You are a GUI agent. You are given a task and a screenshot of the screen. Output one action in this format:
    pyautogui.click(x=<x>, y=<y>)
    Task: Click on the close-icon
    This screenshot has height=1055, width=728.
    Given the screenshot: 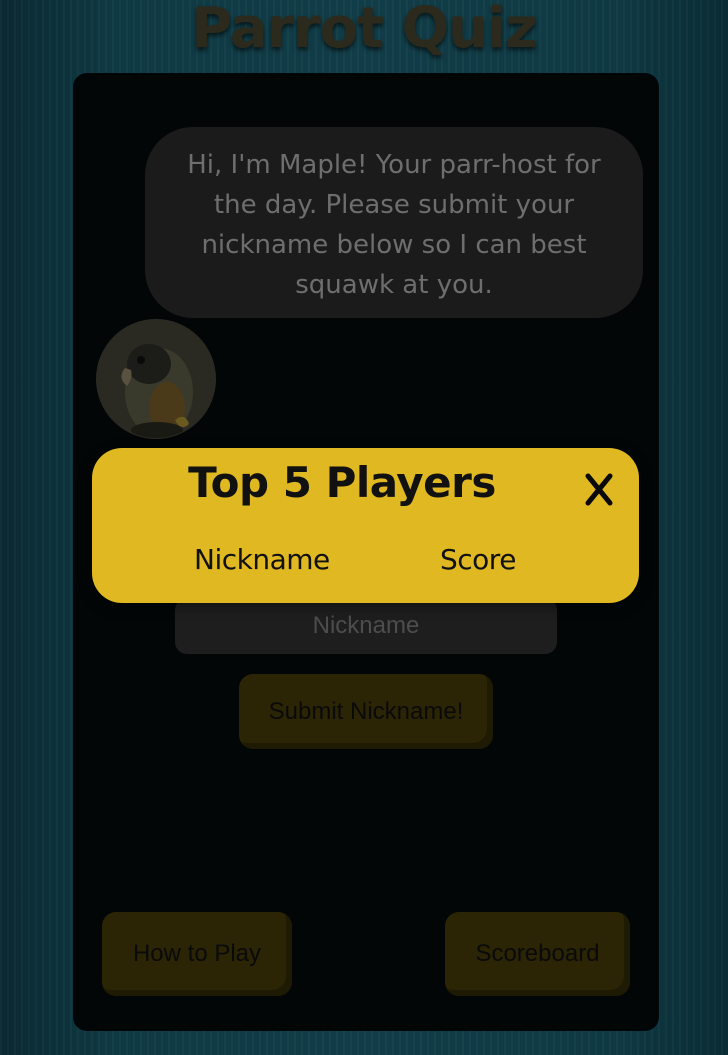 What is the action you would take?
    pyautogui.click(x=606, y=490)
    